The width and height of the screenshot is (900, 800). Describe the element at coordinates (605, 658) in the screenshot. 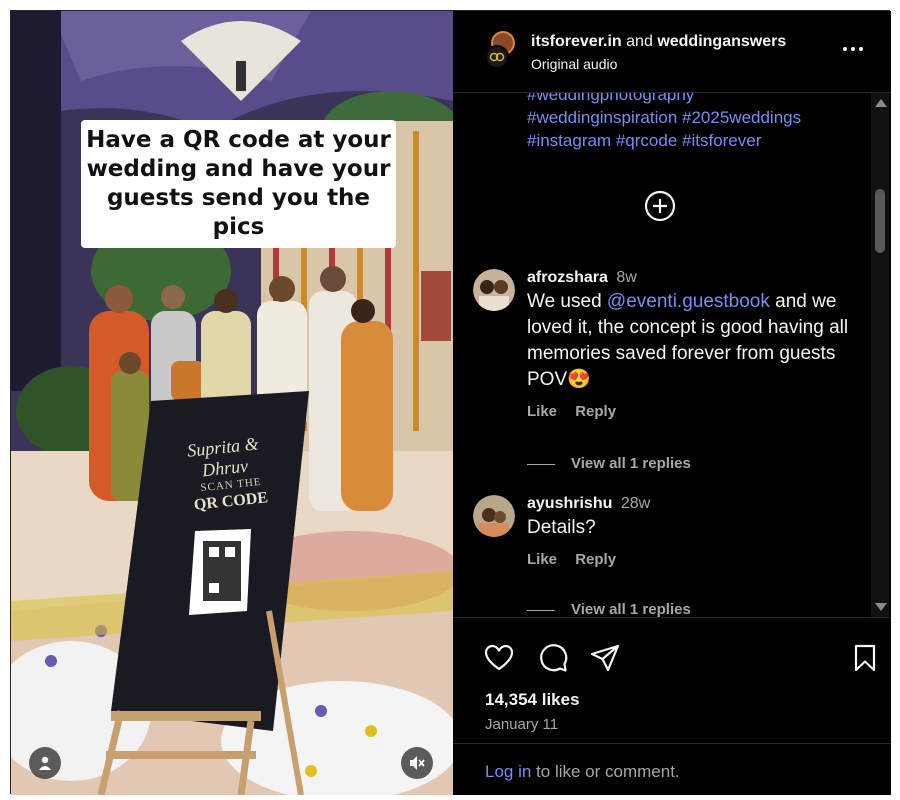

I see `paper-plane-icon` at that location.